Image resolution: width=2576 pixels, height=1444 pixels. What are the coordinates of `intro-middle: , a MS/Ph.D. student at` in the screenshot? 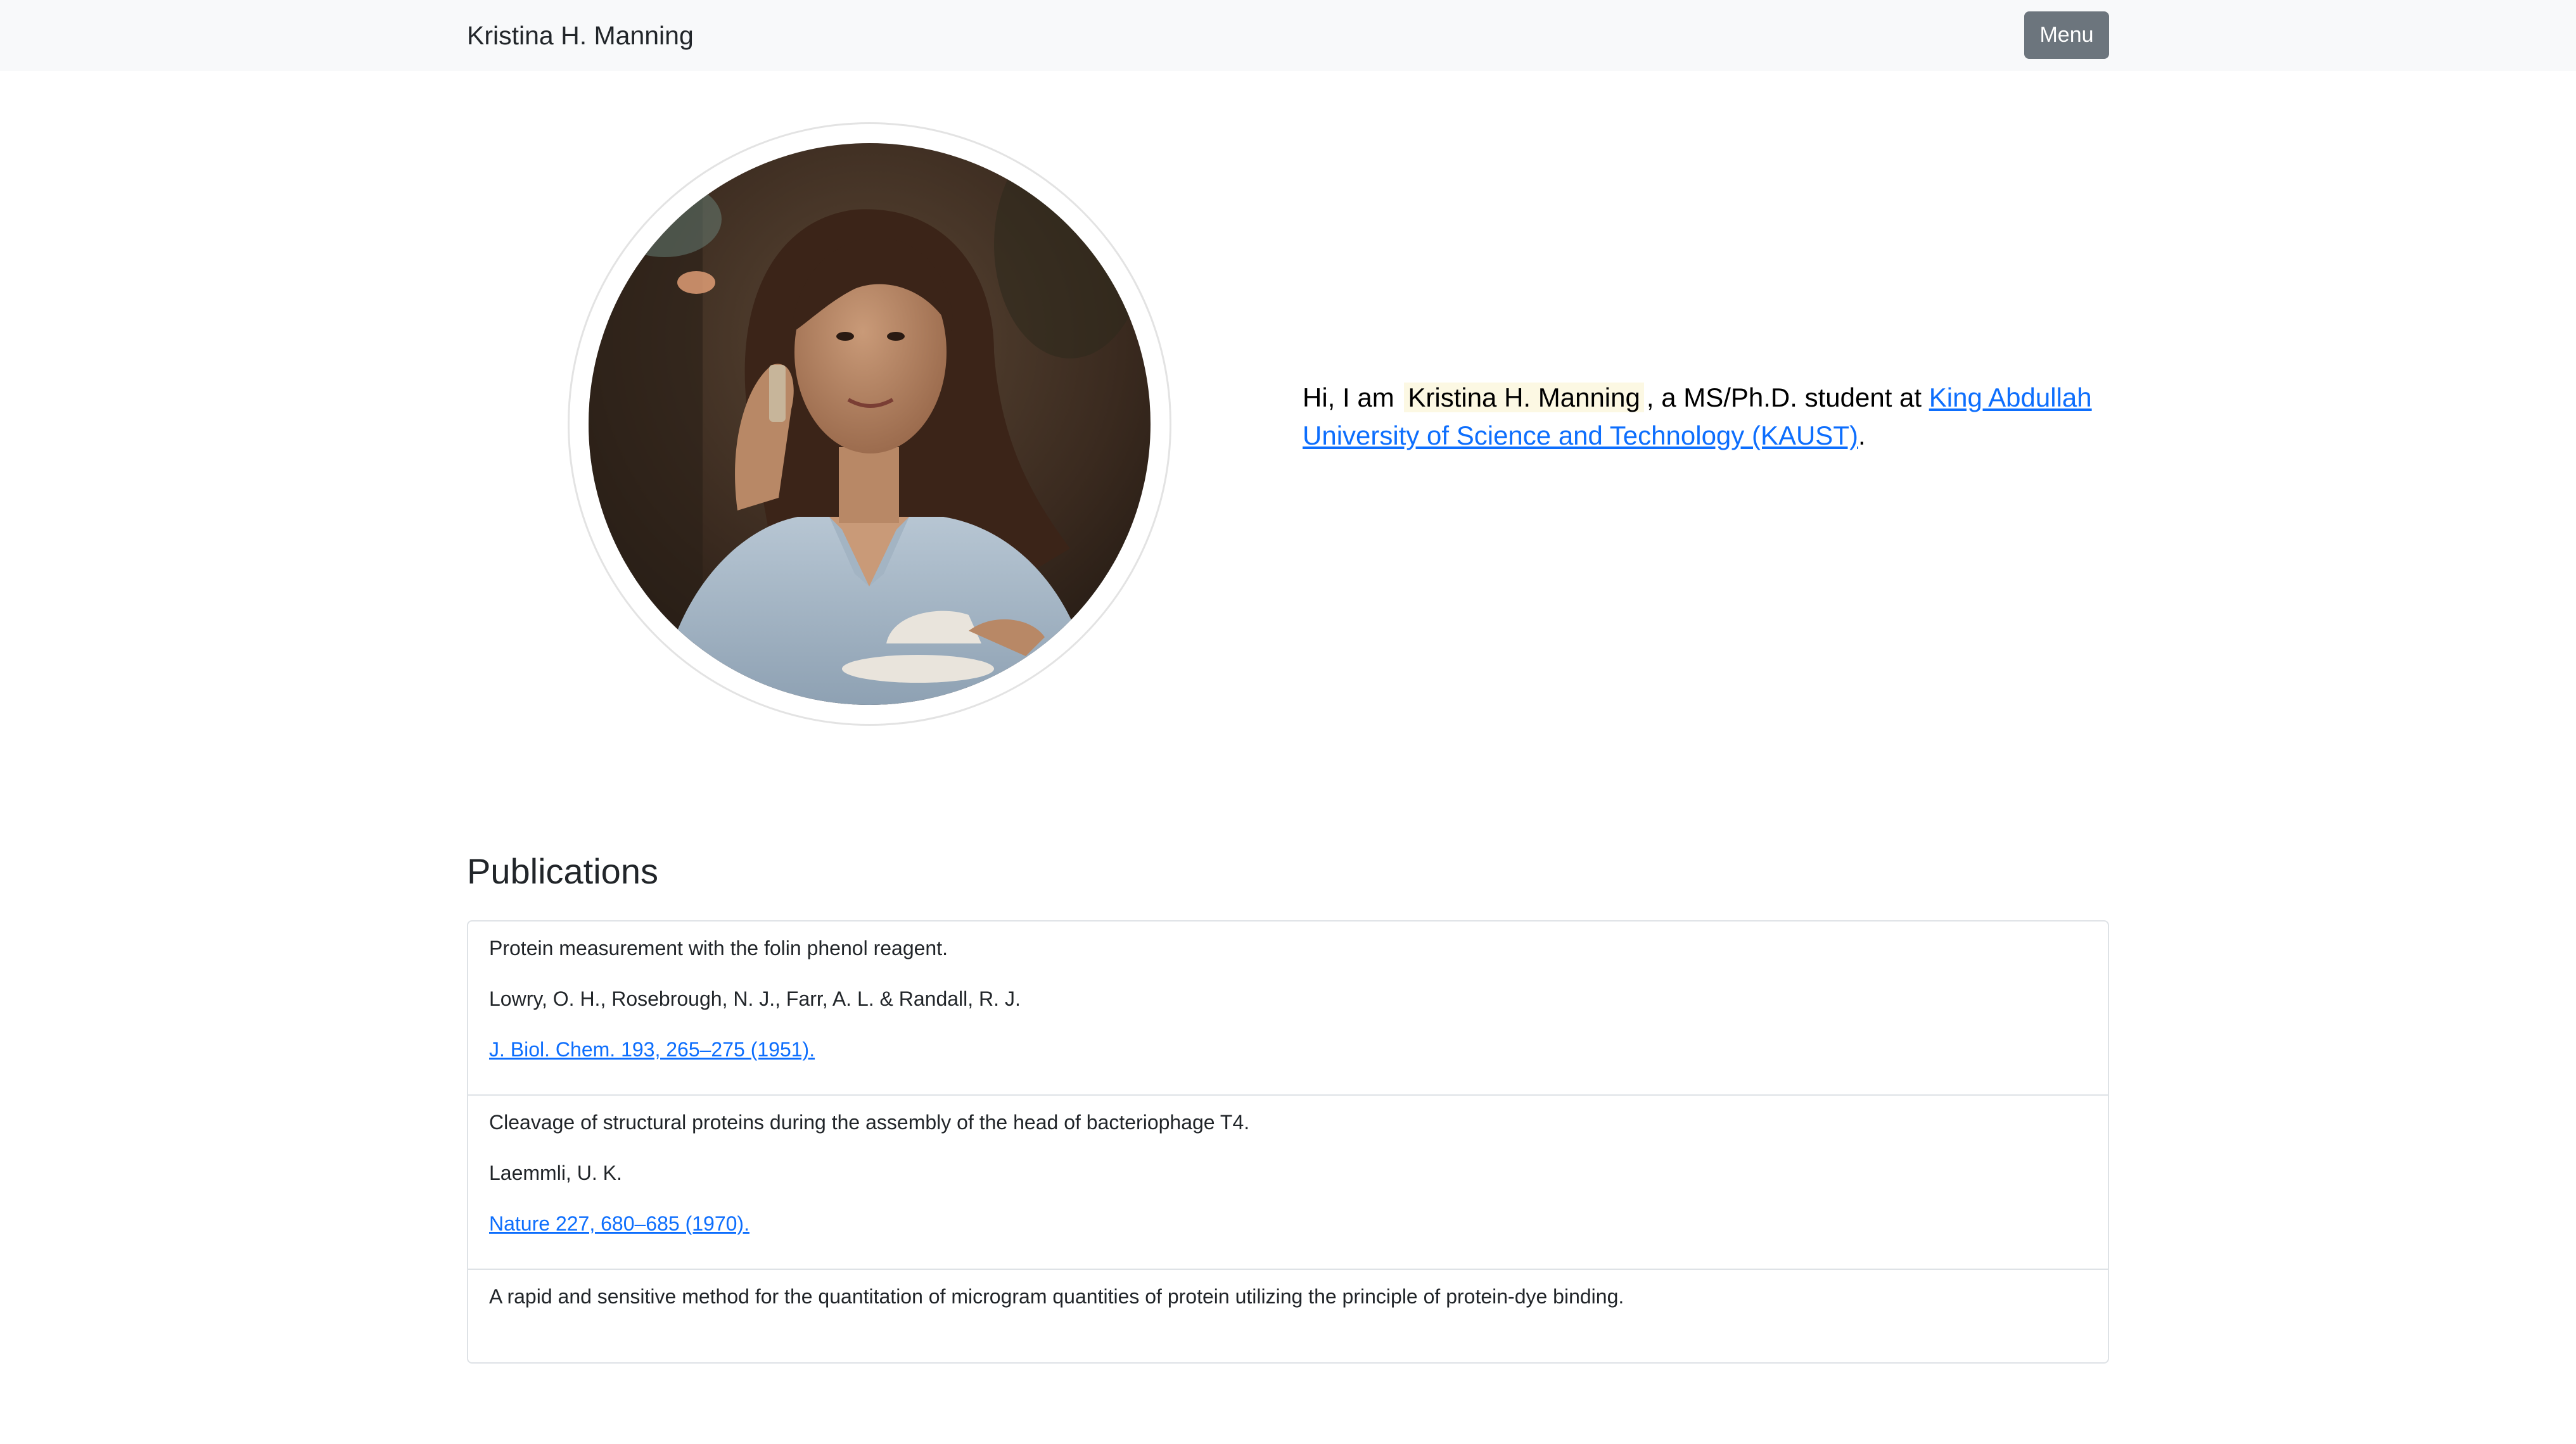 It's located at (1784, 397).